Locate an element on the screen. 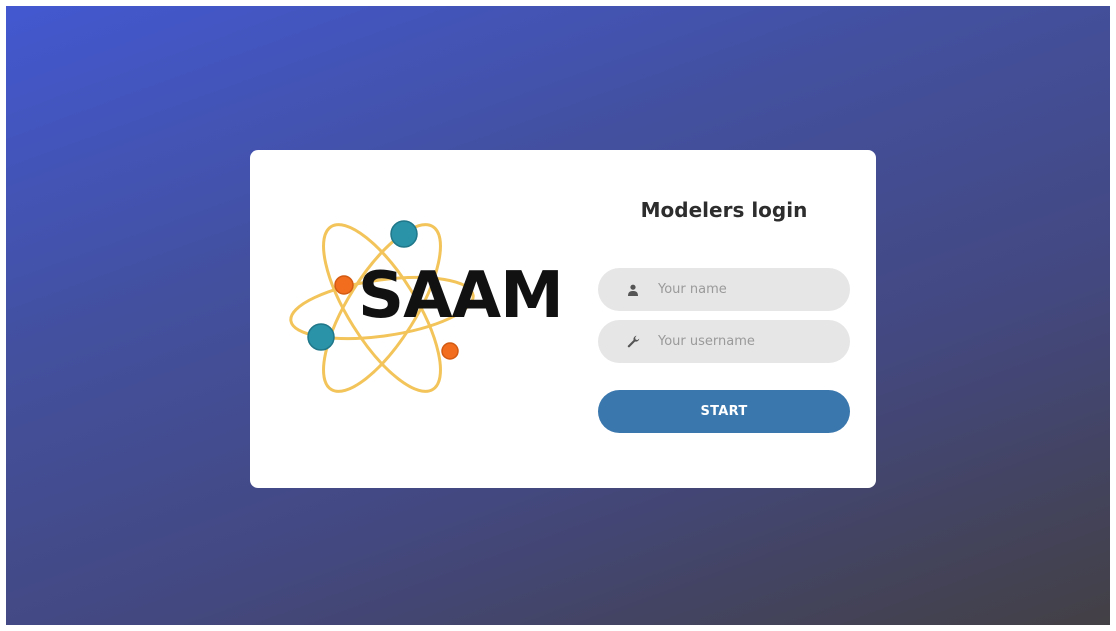  wrench-icon is located at coordinates (633, 342).